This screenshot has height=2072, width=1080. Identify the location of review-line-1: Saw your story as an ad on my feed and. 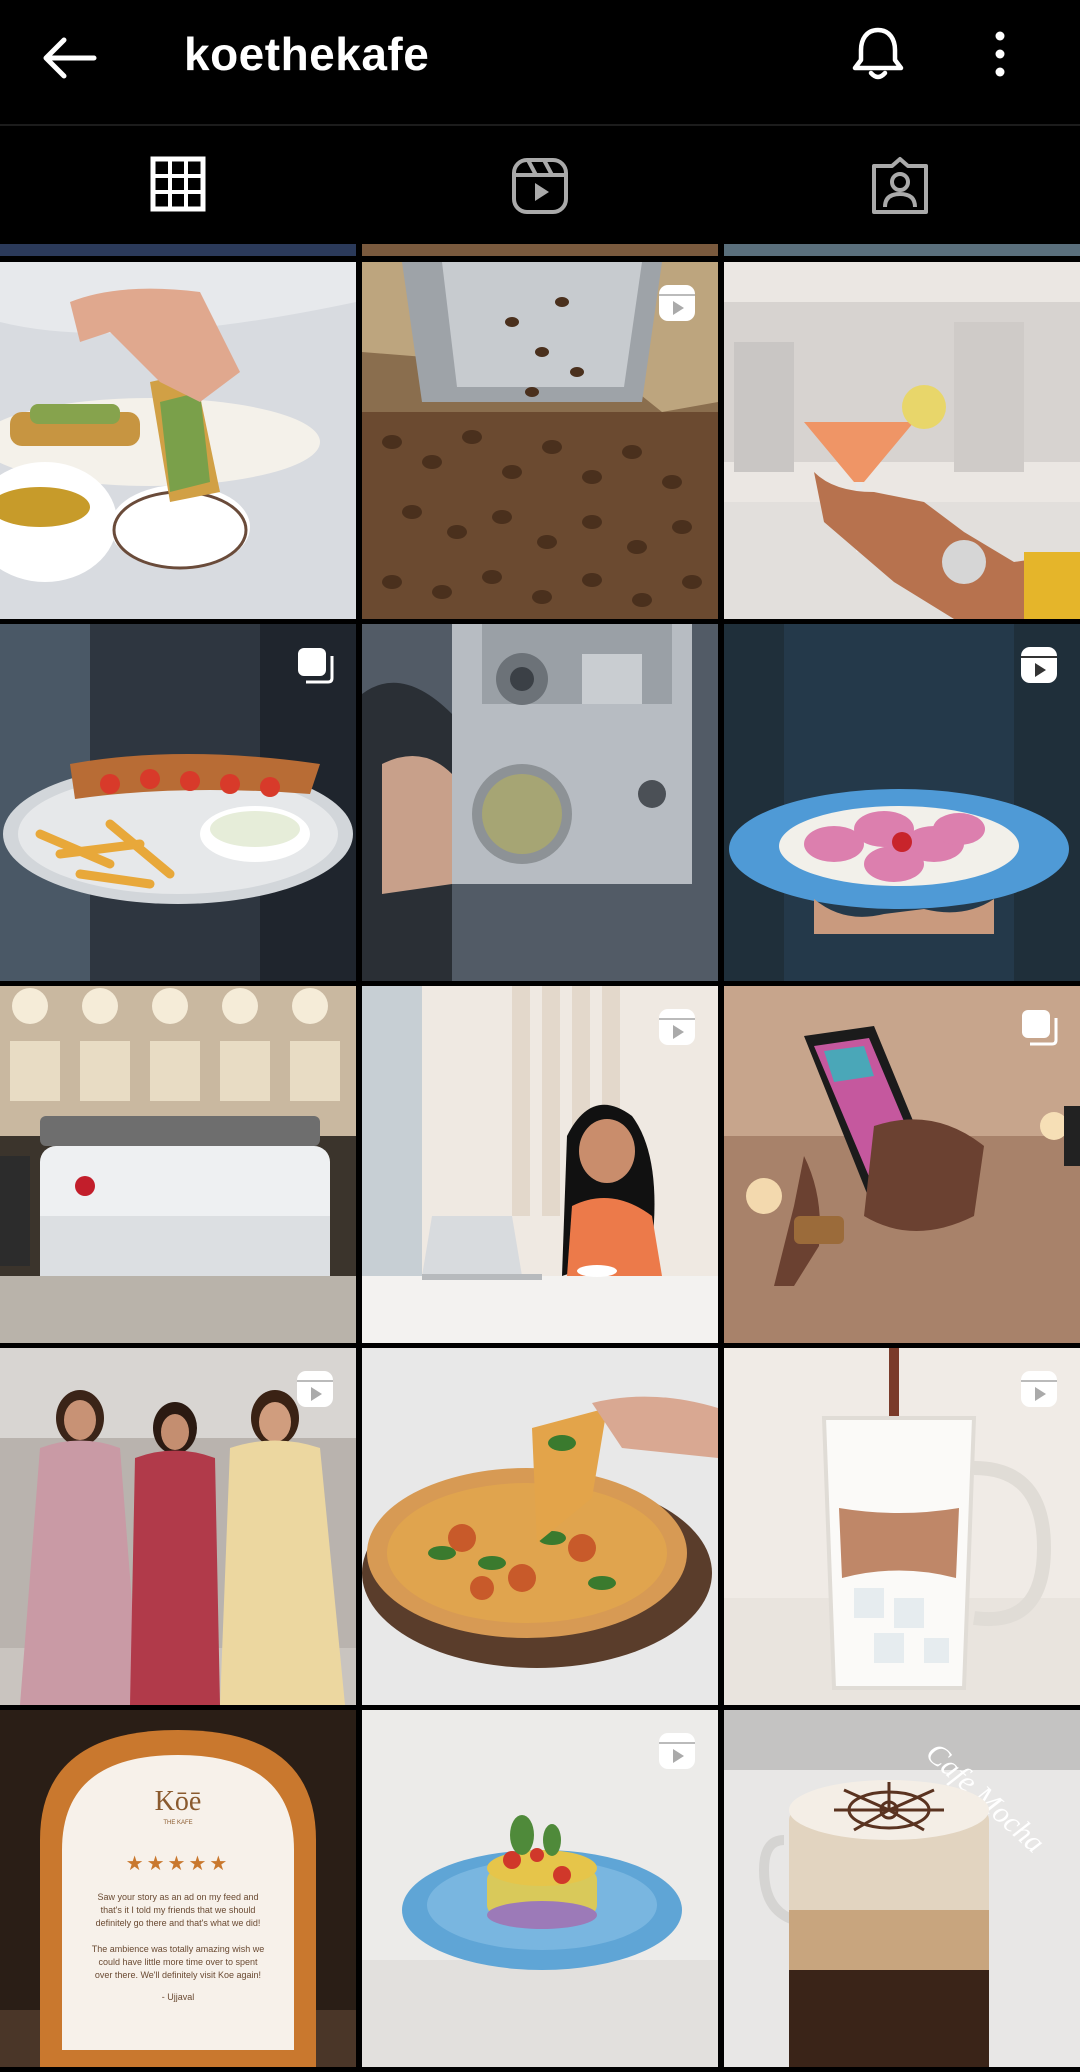
(177, 1897).